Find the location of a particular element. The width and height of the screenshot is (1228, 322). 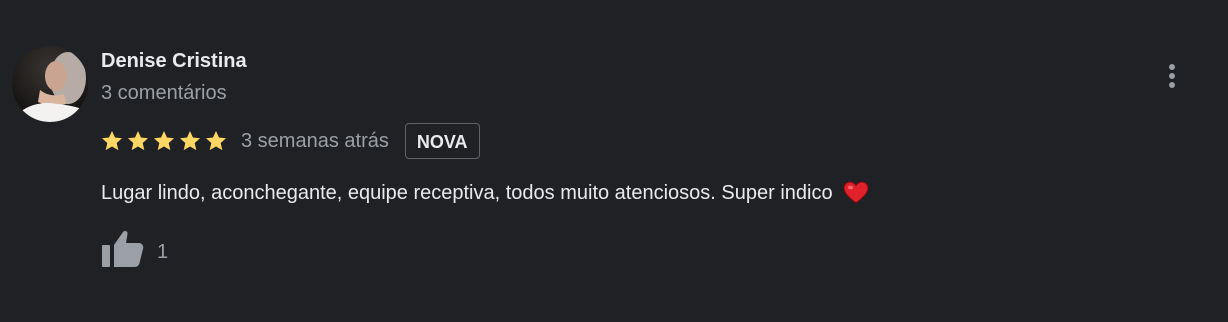

review-date: 3 semanas atrás is located at coordinates (315, 140).